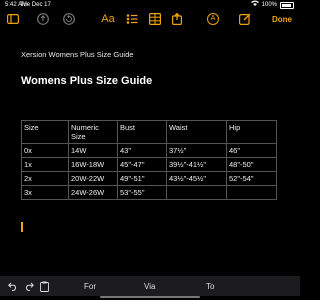  What do you see at coordinates (45, 132) in the screenshot?
I see `header-size: Size` at bounding box center [45, 132].